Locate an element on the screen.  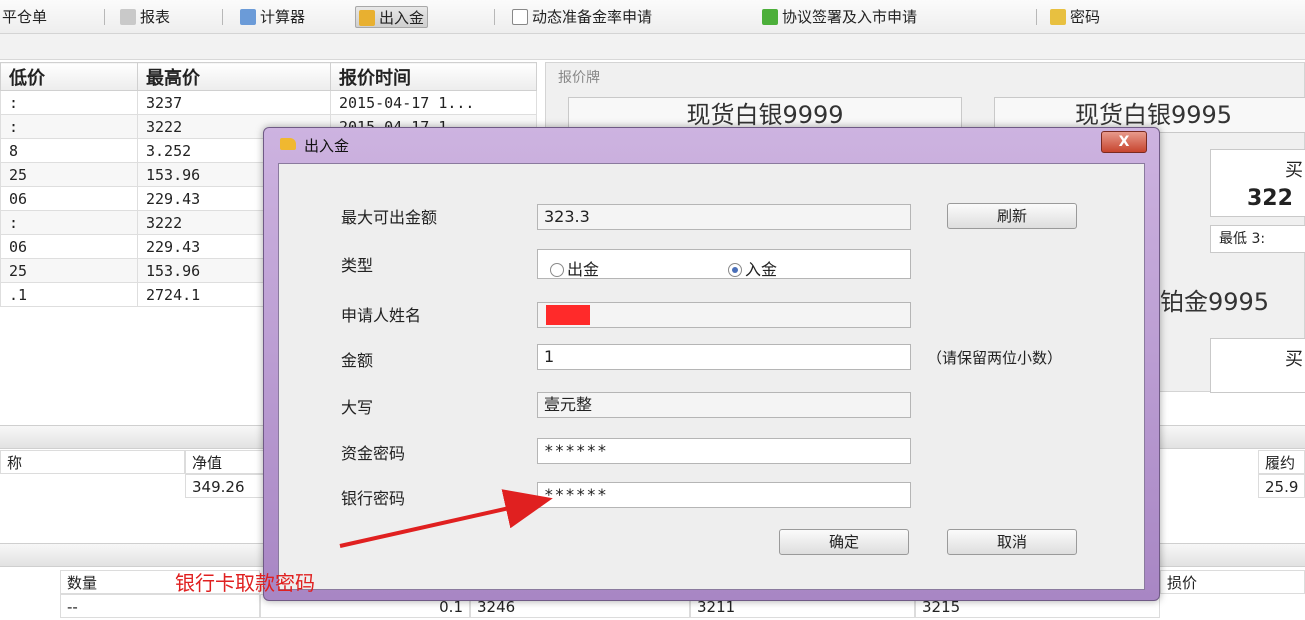
dialog-title: 出入金 is located at coordinates (327, 146).